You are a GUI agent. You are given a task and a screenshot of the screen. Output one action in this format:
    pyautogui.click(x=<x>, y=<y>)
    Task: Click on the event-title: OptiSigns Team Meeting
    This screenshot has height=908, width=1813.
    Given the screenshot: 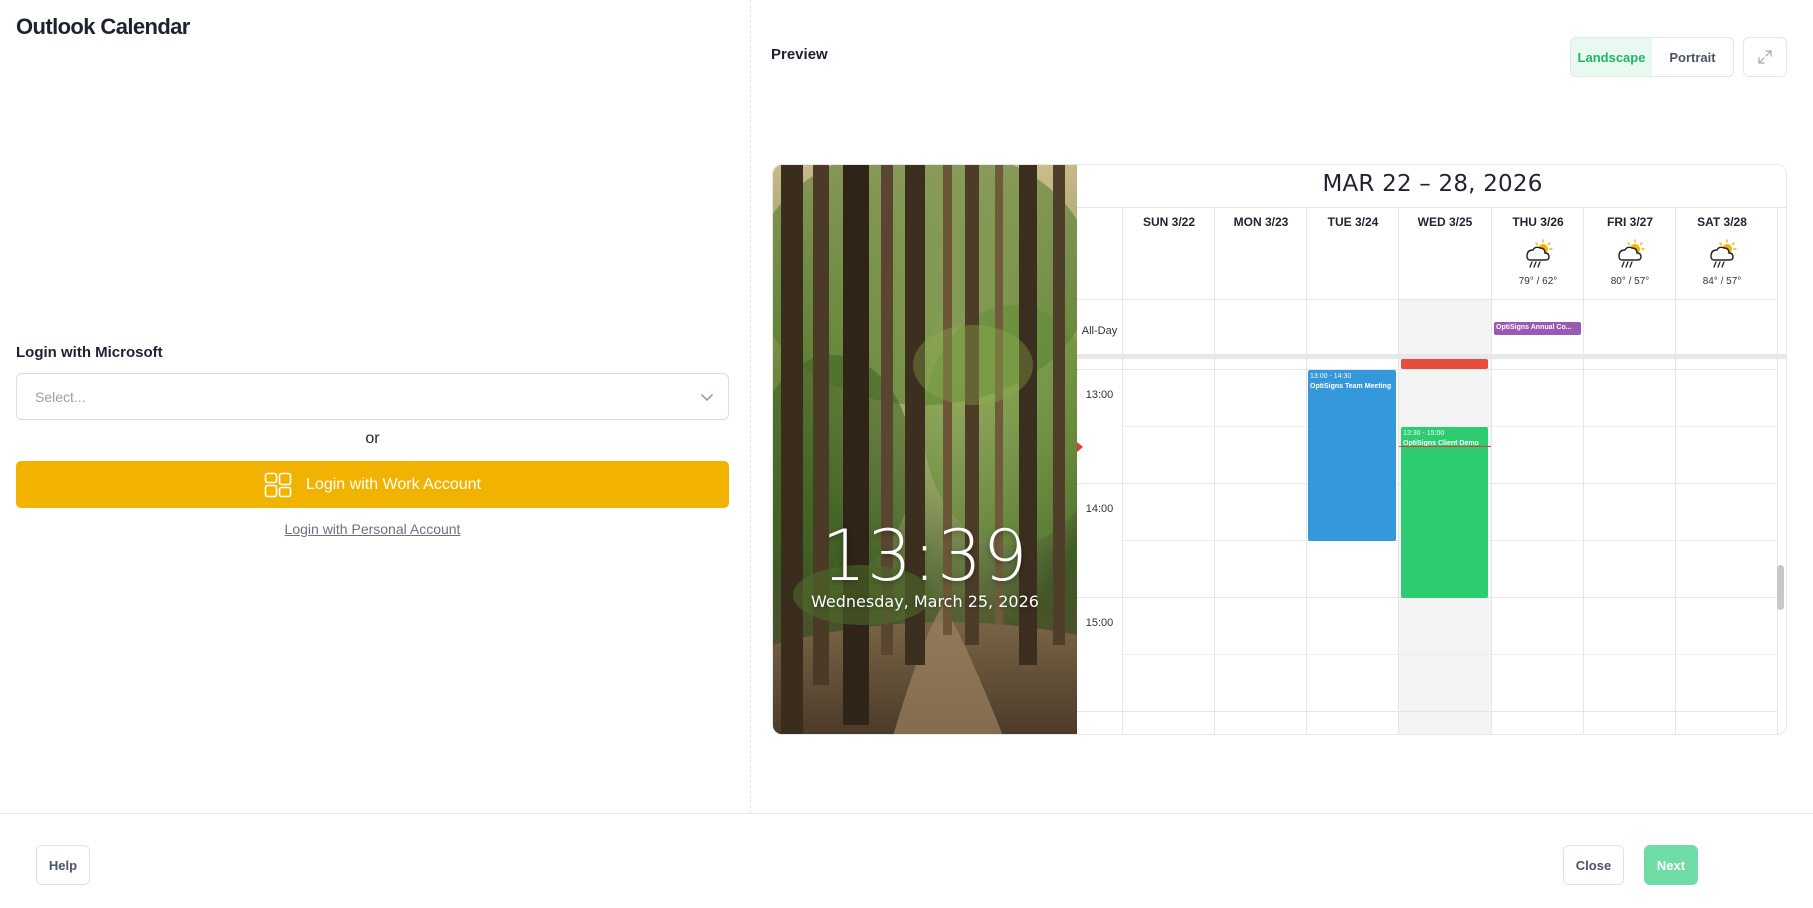 What is the action you would take?
    pyautogui.click(x=1351, y=386)
    